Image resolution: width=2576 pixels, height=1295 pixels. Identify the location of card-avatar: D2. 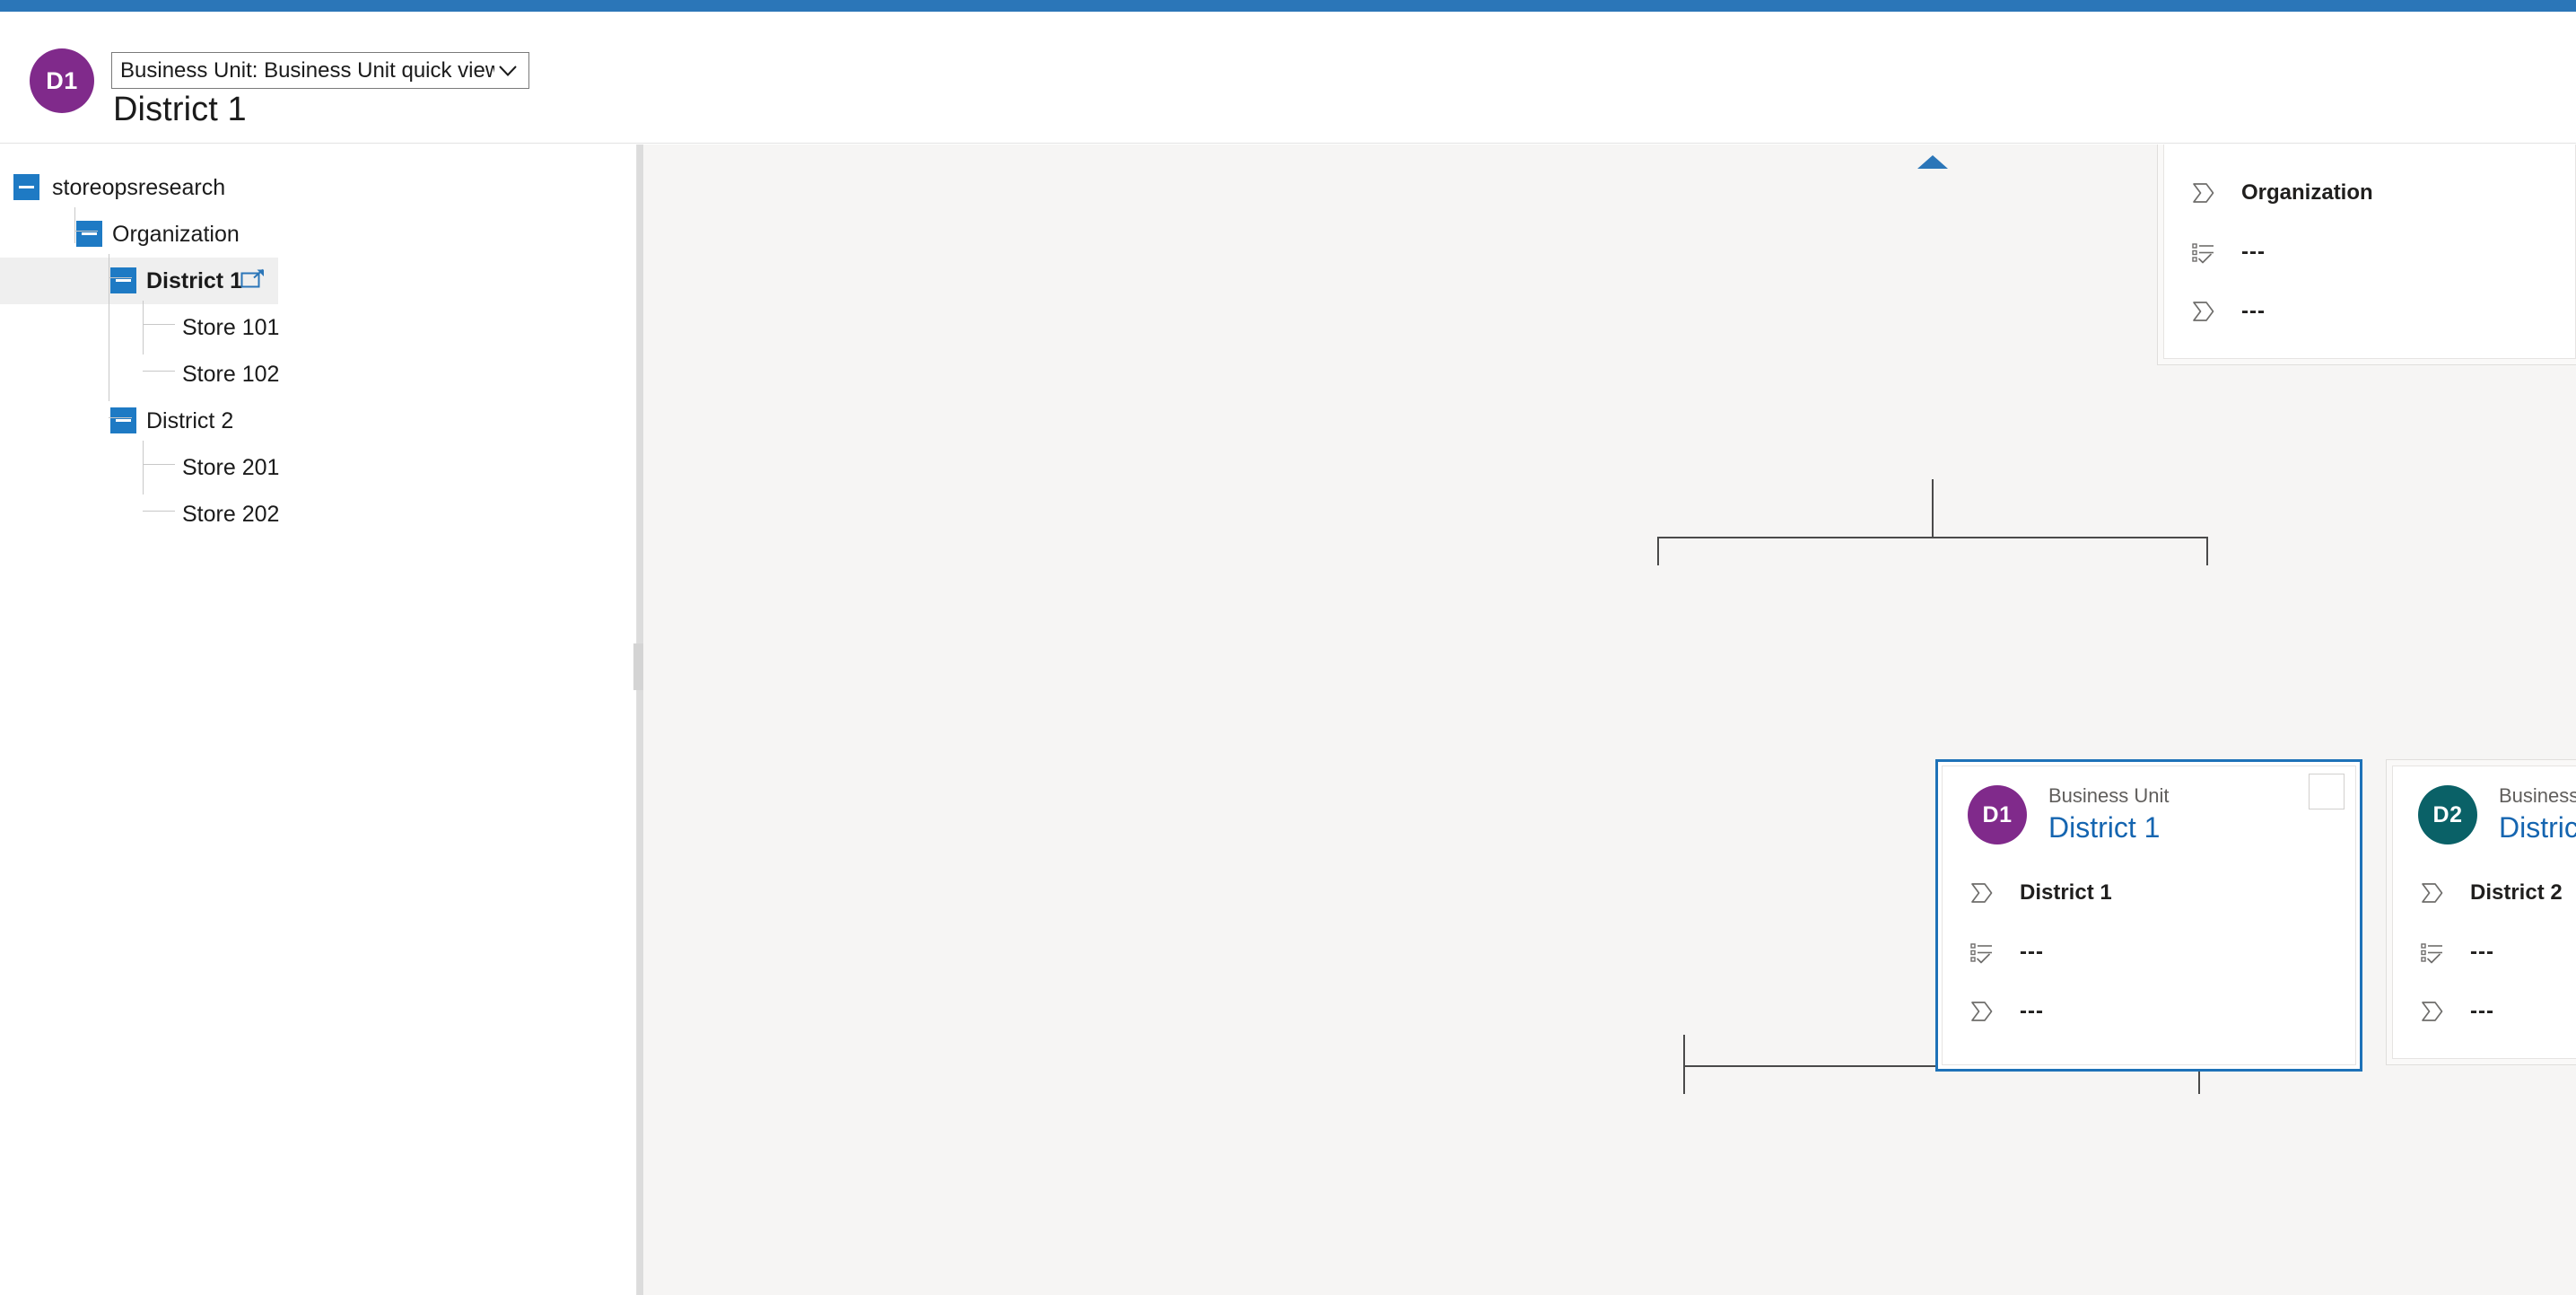
(2447, 814).